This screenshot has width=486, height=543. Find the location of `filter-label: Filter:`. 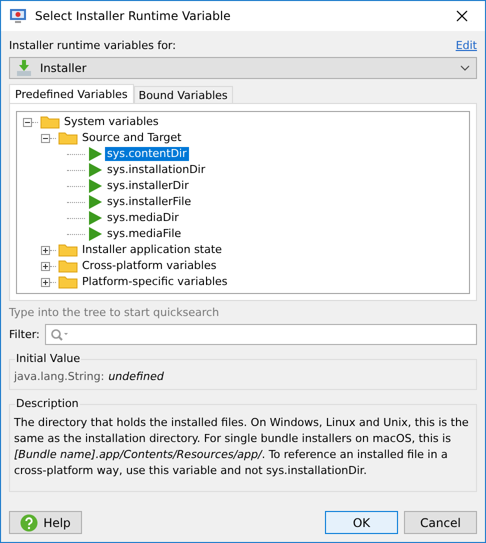

filter-label: Filter: is located at coordinates (24, 334).